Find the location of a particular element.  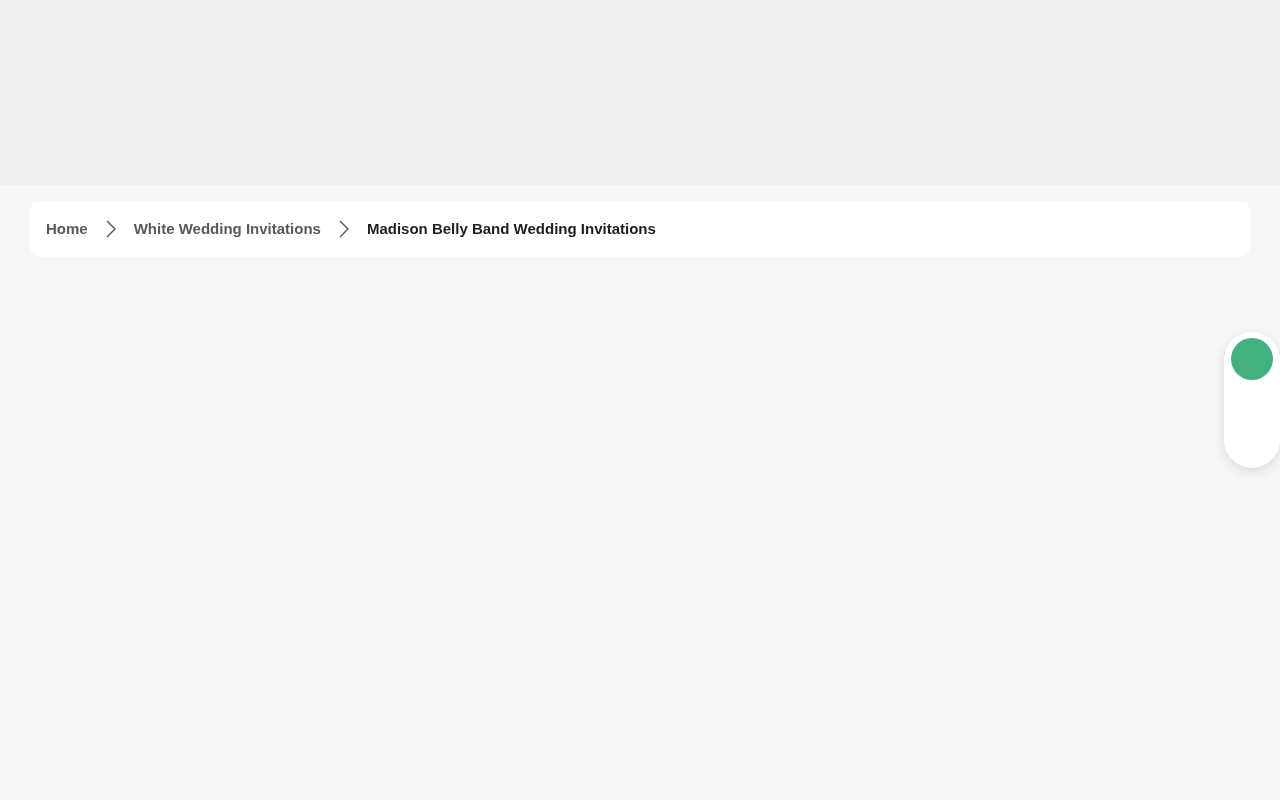

current-page: Madison Belly Band Wedding Invitations is located at coordinates (511, 228).